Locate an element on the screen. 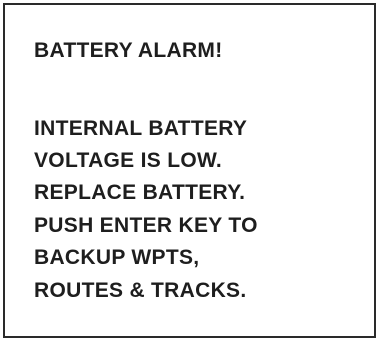 The height and width of the screenshot is (345, 382). alarm-title: BATTERY ALARM! is located at coordinates (128, 50).